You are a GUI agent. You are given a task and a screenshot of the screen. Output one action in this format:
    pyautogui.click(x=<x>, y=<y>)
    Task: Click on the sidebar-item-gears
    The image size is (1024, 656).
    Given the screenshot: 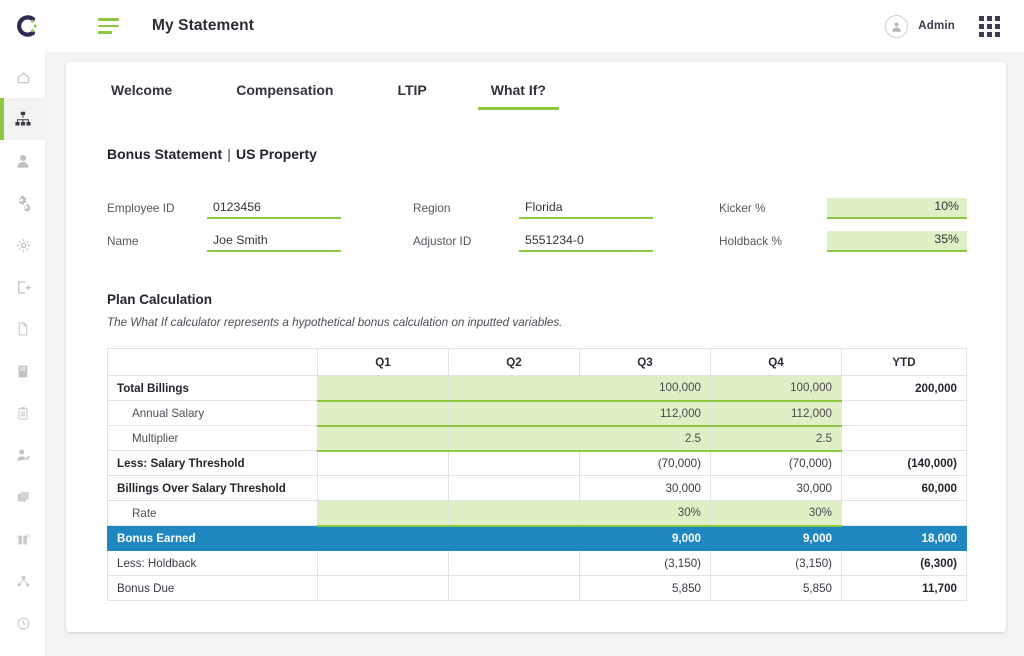 What is the action you would take?
    pyautogui.click(x=23, y=203)
    